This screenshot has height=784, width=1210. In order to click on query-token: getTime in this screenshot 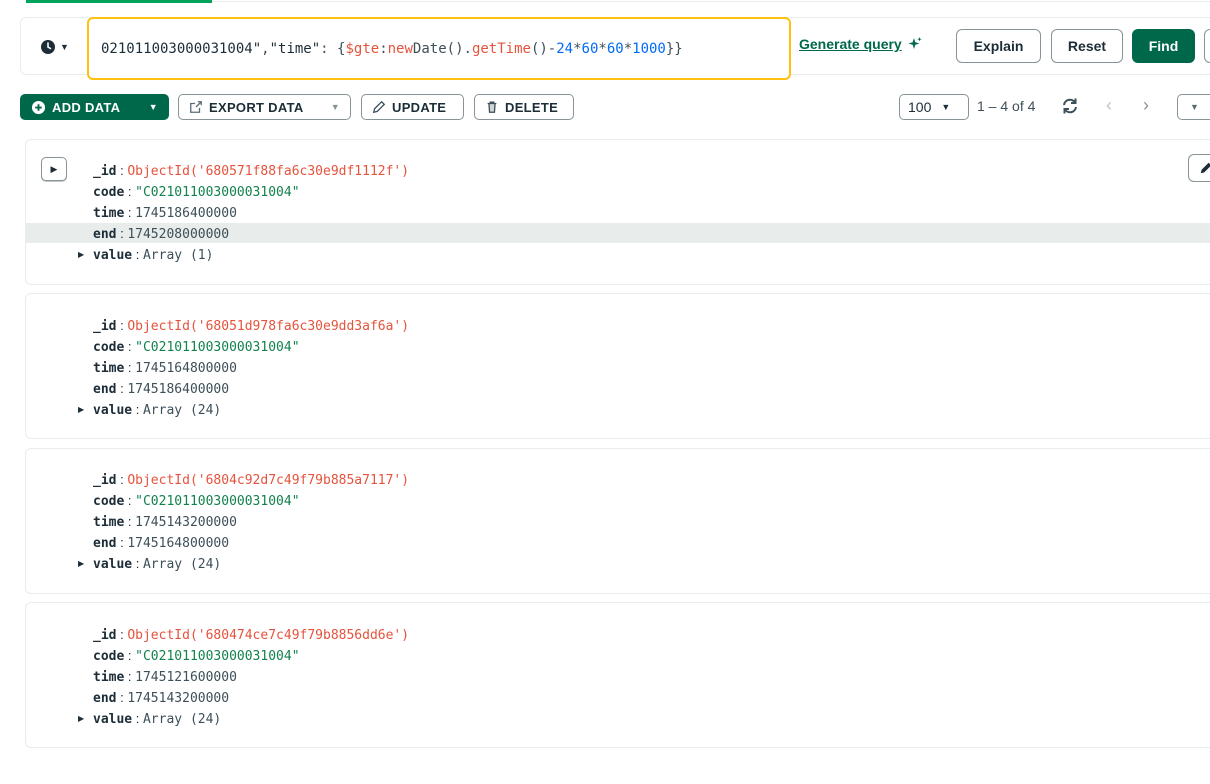, I will do `click(501, 48)`.